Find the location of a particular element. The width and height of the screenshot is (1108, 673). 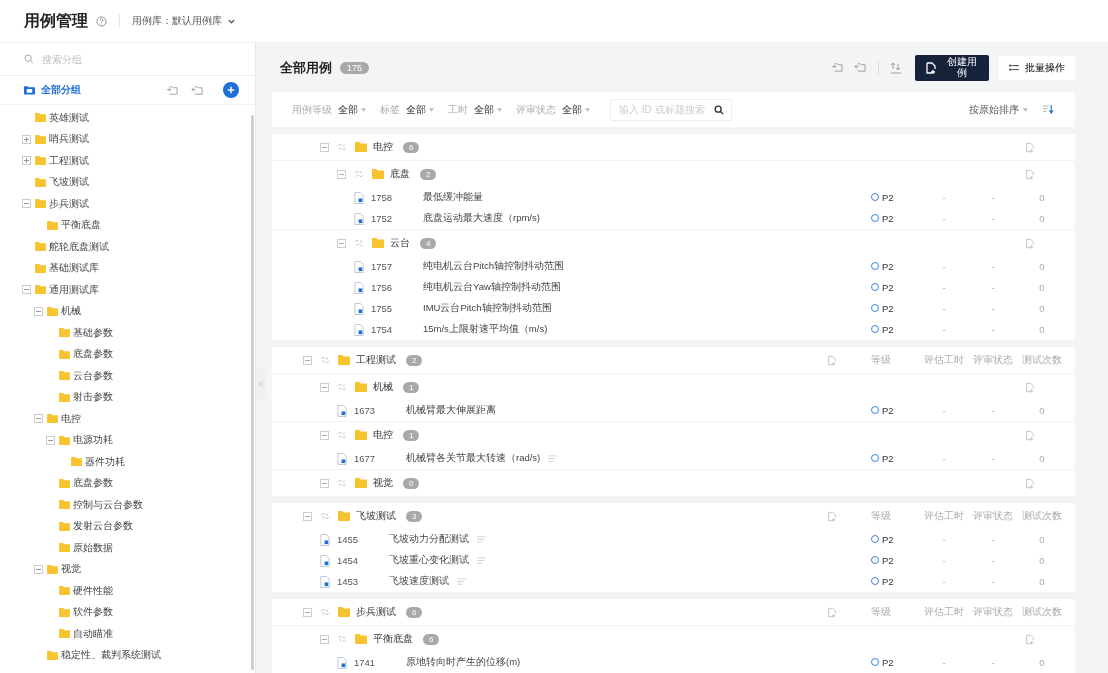

case-title: 飞坡重心变化测试 is located at coordinates (429, 560).